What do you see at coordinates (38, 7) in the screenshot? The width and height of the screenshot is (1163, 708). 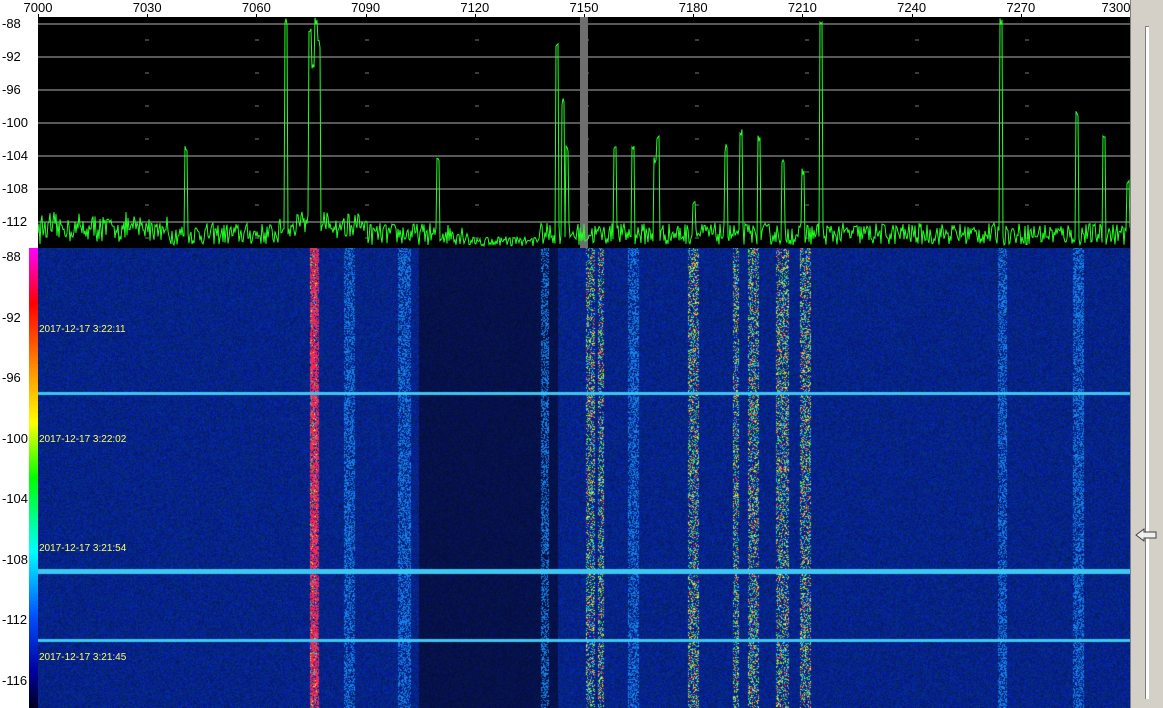 I see `frequency-label: 7000` at bounding box center [38, 7].